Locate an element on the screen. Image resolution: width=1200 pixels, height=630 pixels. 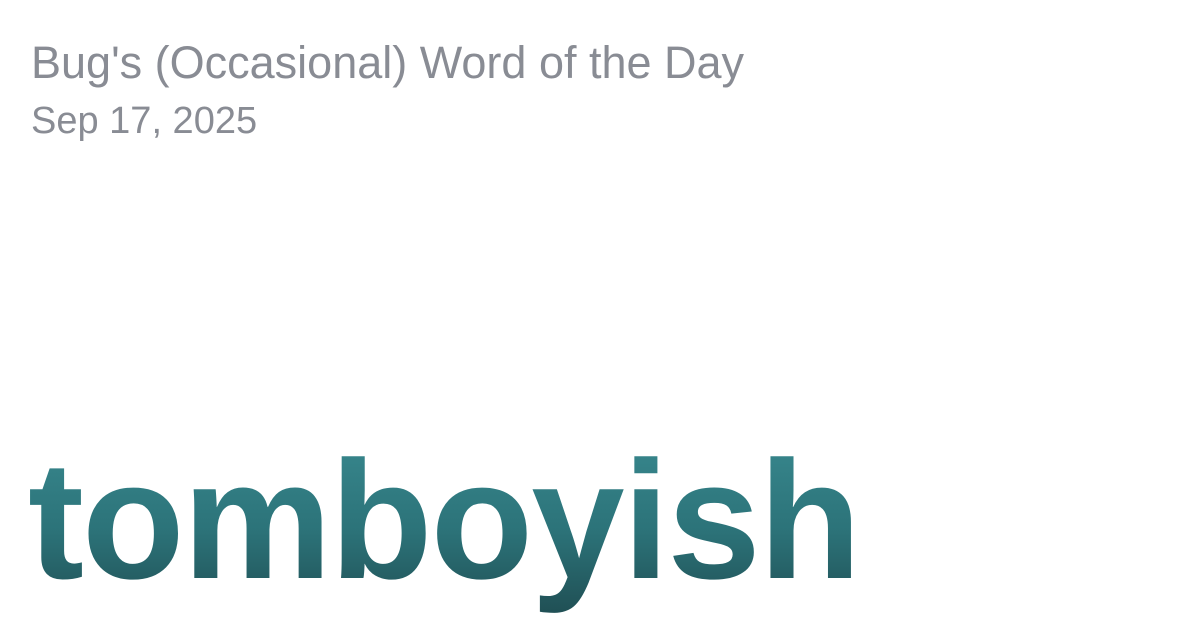
post-date: Sep 17, 2025 is located at coordinates (144, 121).